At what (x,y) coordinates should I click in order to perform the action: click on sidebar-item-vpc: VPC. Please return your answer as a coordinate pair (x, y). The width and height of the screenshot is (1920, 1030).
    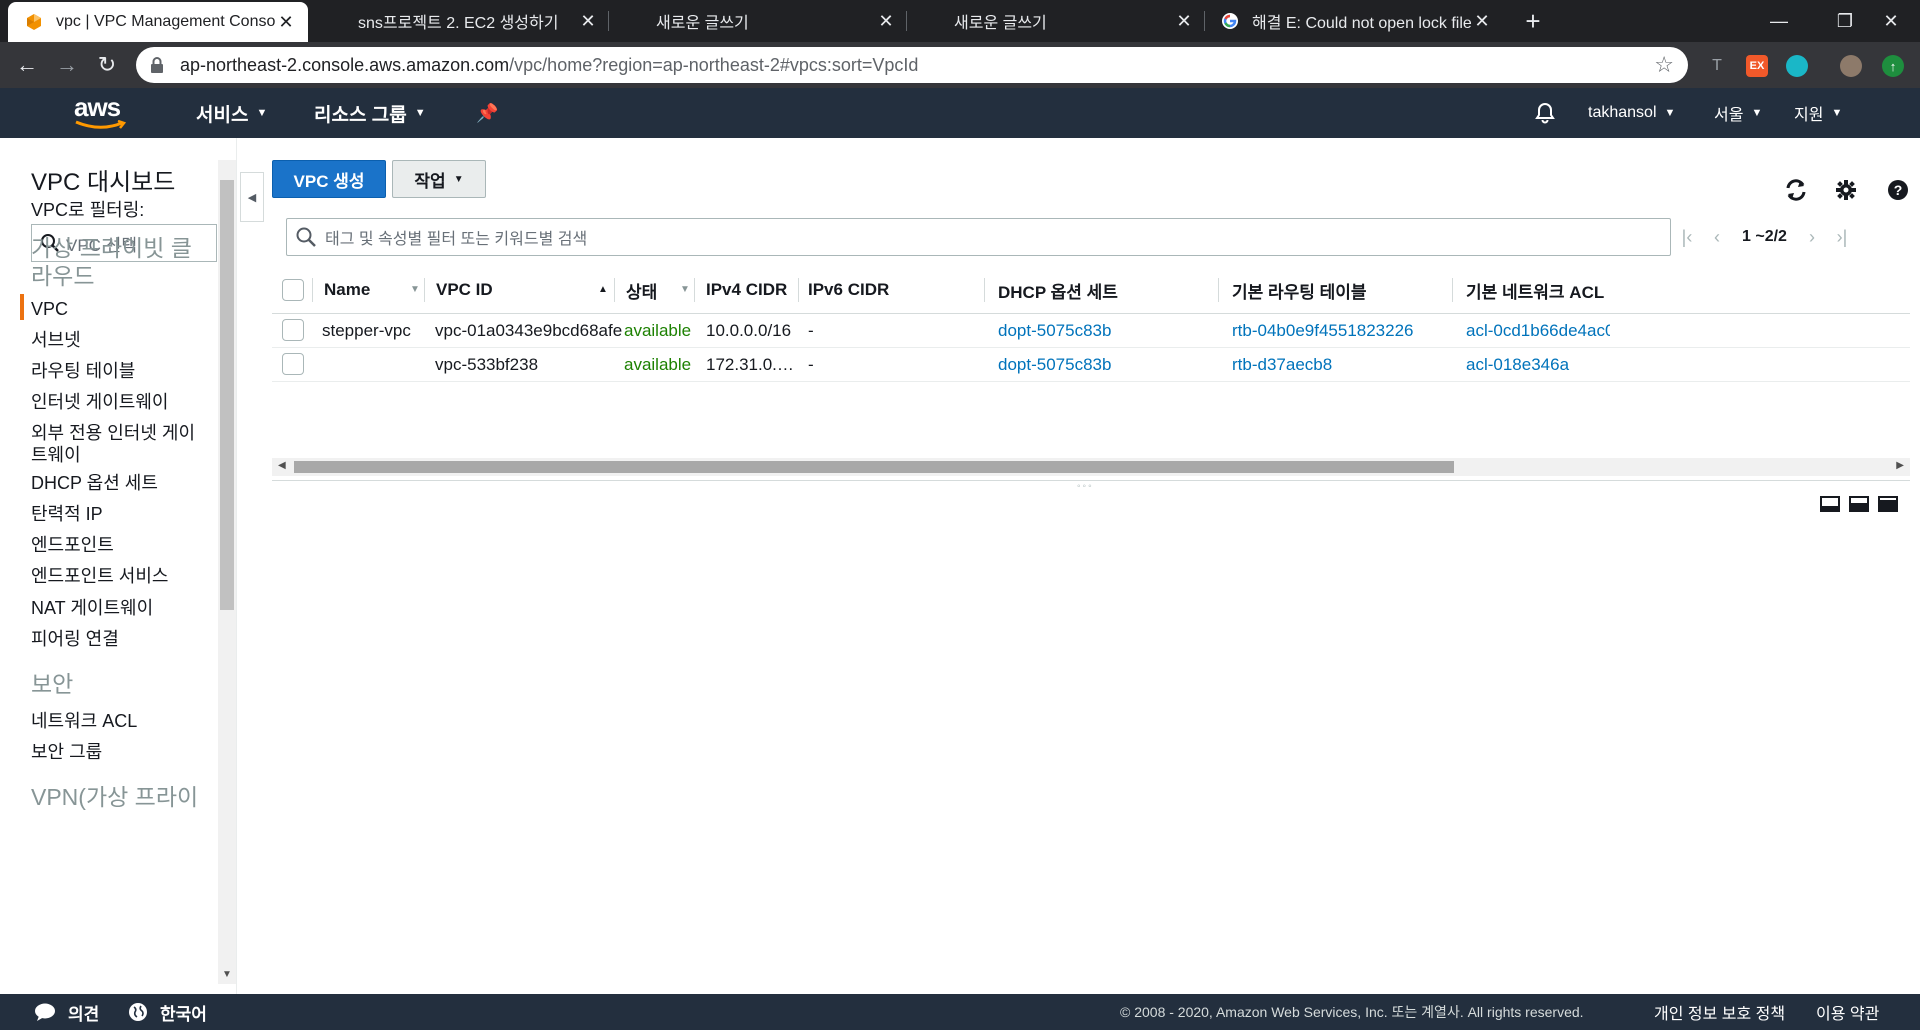
    Looking at the image, I should click on (121, 309).